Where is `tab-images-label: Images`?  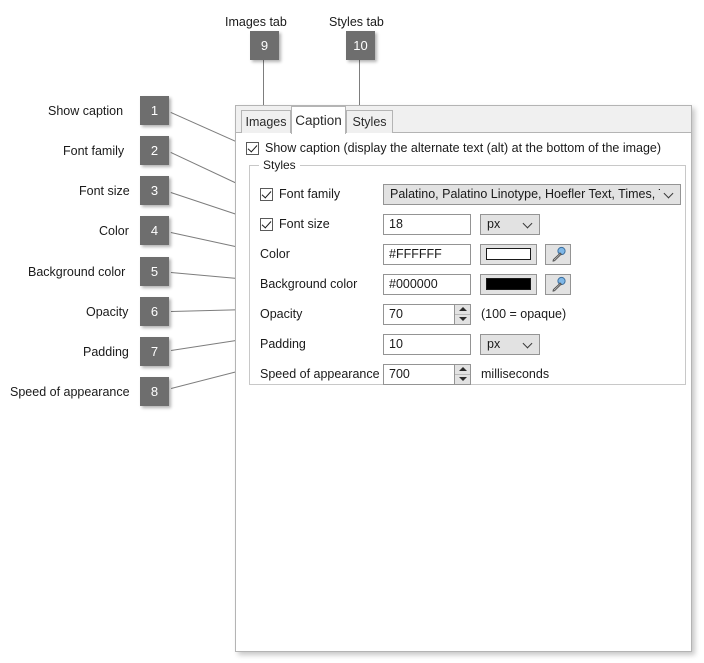
tab-images-label: Images is located at coordinates (266, 122).